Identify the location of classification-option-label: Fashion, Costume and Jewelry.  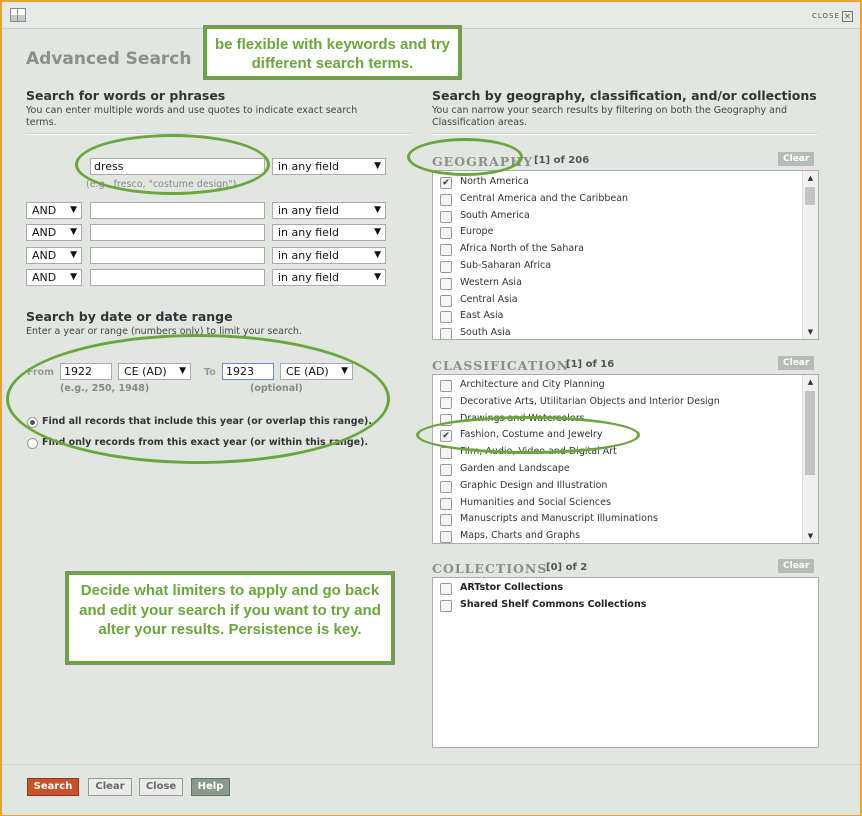
(531, 434).